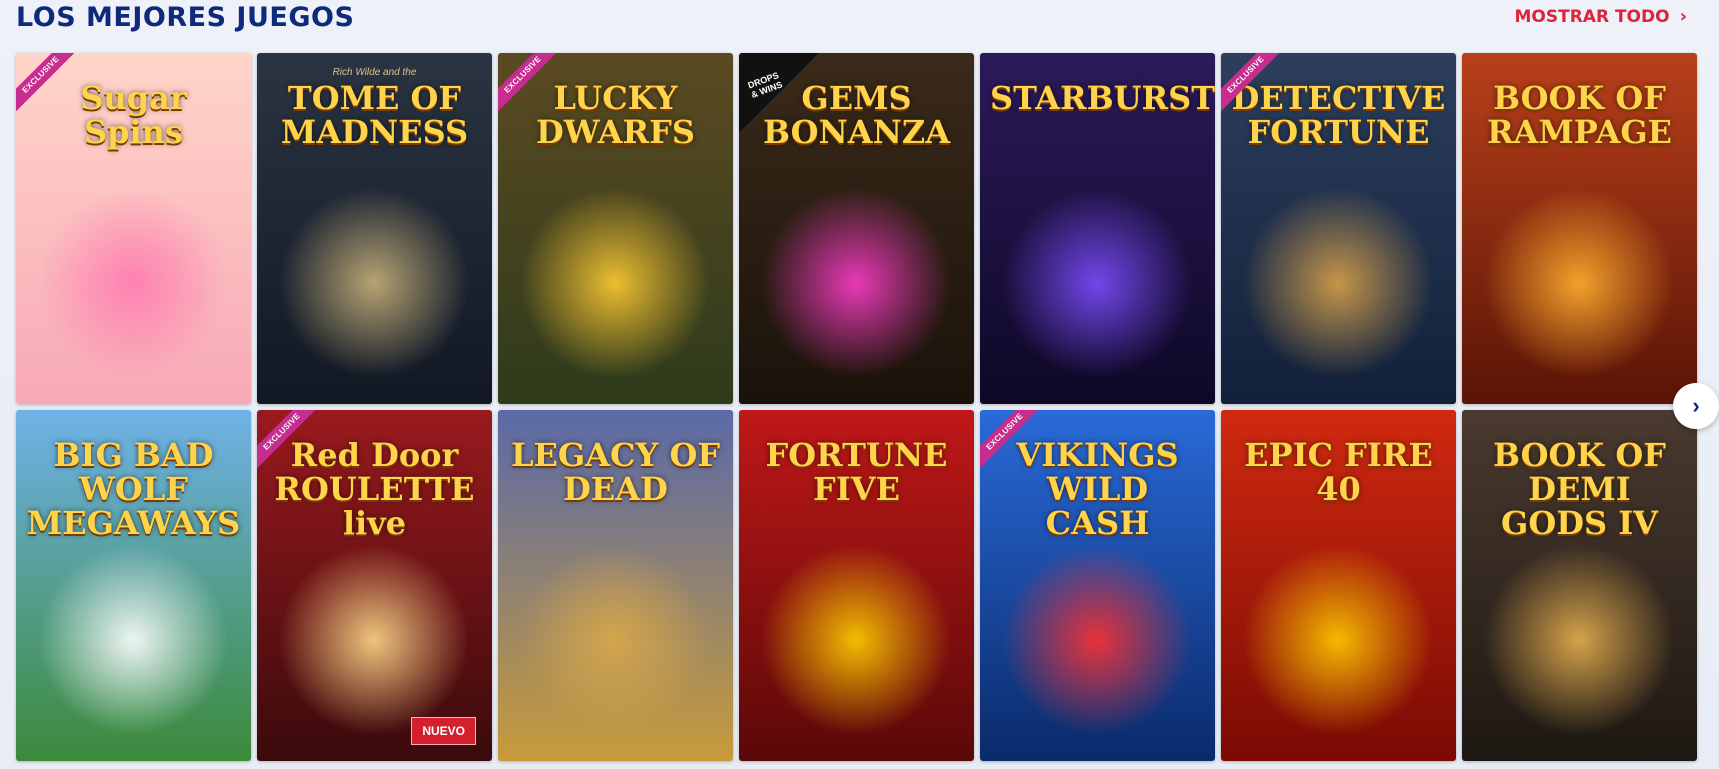 This screenshot has width=1719, height=769. Describe the element at coordinates (374, 72) in the screenshot. I see `game-subtitle: Rich Wilde and the` at that location.